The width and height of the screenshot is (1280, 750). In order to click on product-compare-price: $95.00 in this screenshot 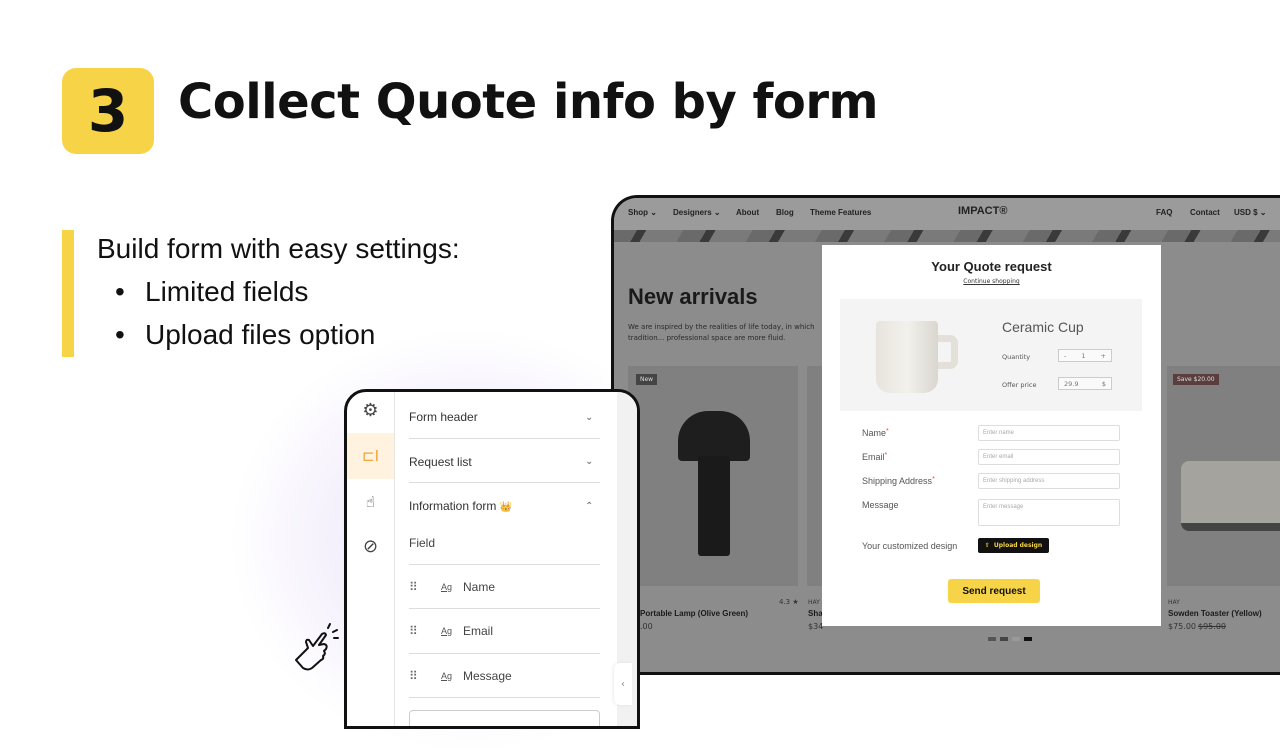, I will do `click(1212, 626)`.